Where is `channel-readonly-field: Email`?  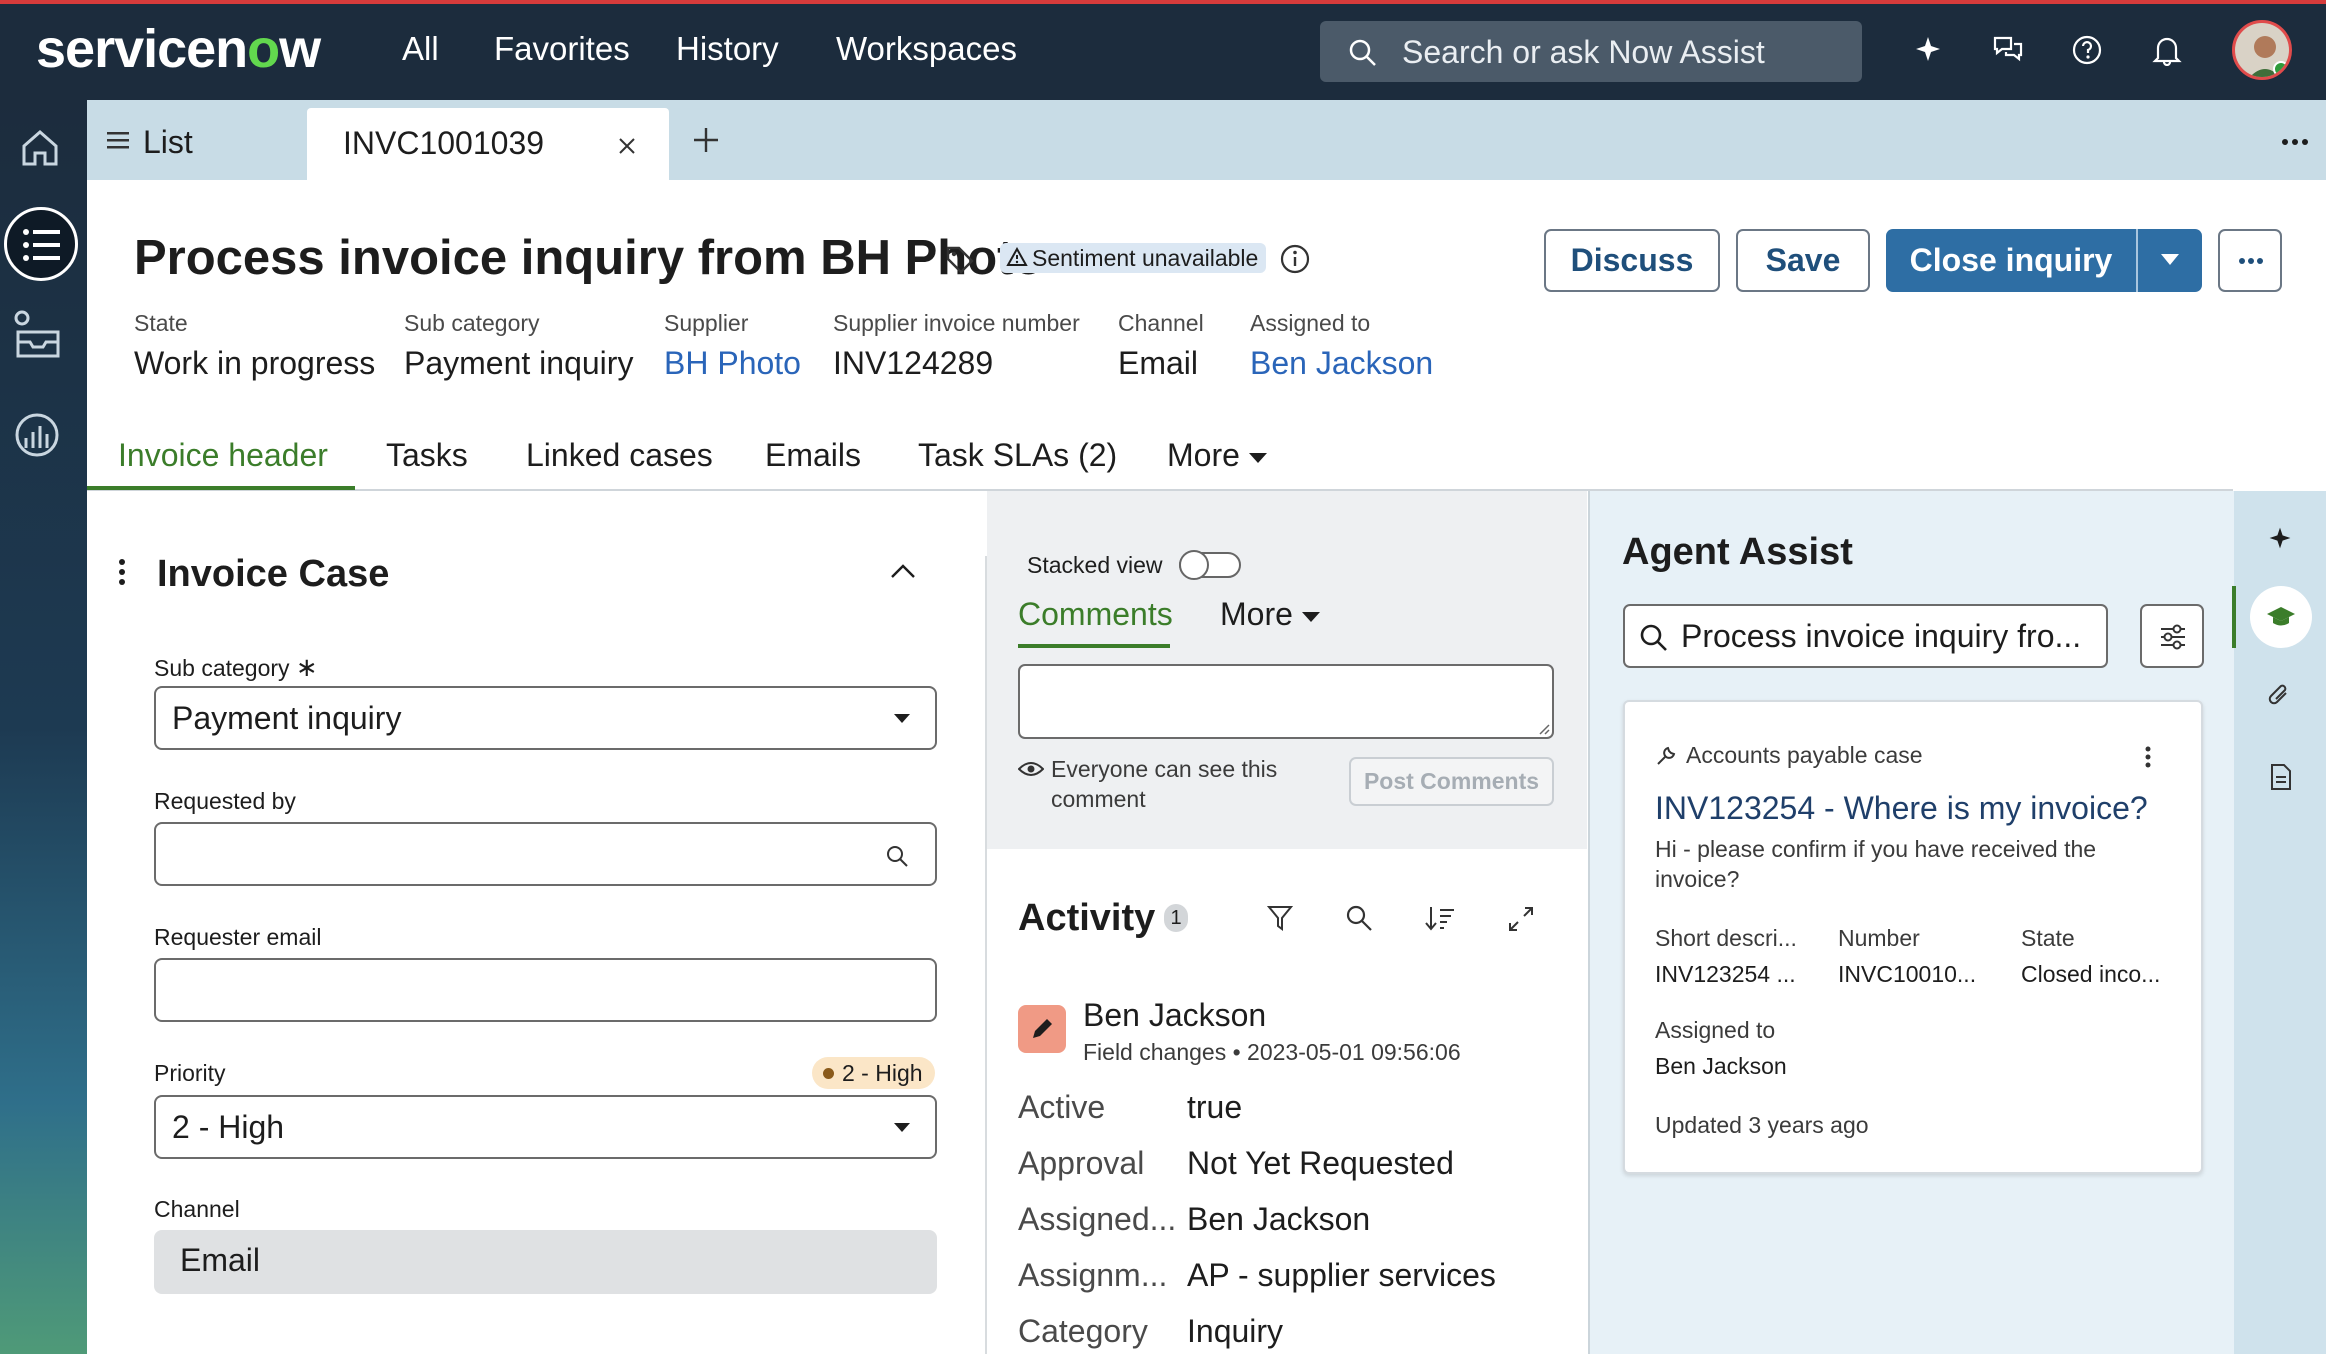
channel-readonly-field: Email is located at coordinates (545, 1262).